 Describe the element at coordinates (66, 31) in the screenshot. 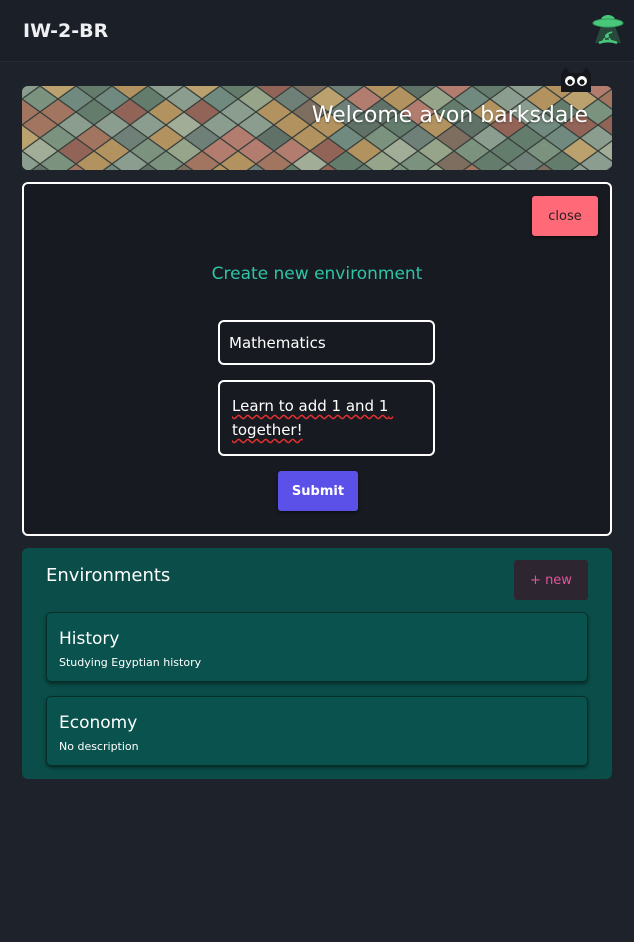

I see `app-title: IW-2-BR` at that location.